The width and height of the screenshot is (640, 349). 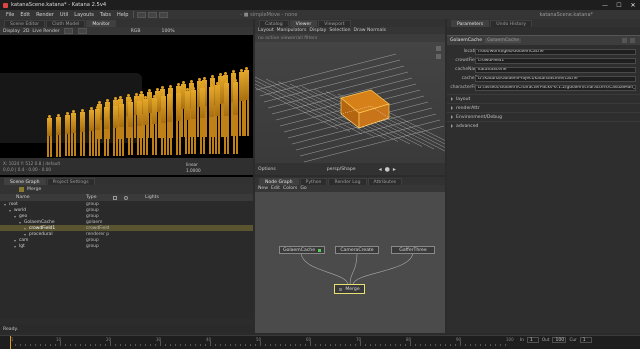 What do you see at coordinates (585, 340) in the screenshot?
I see `cur-field: 1` at bounding box center [585, 340].